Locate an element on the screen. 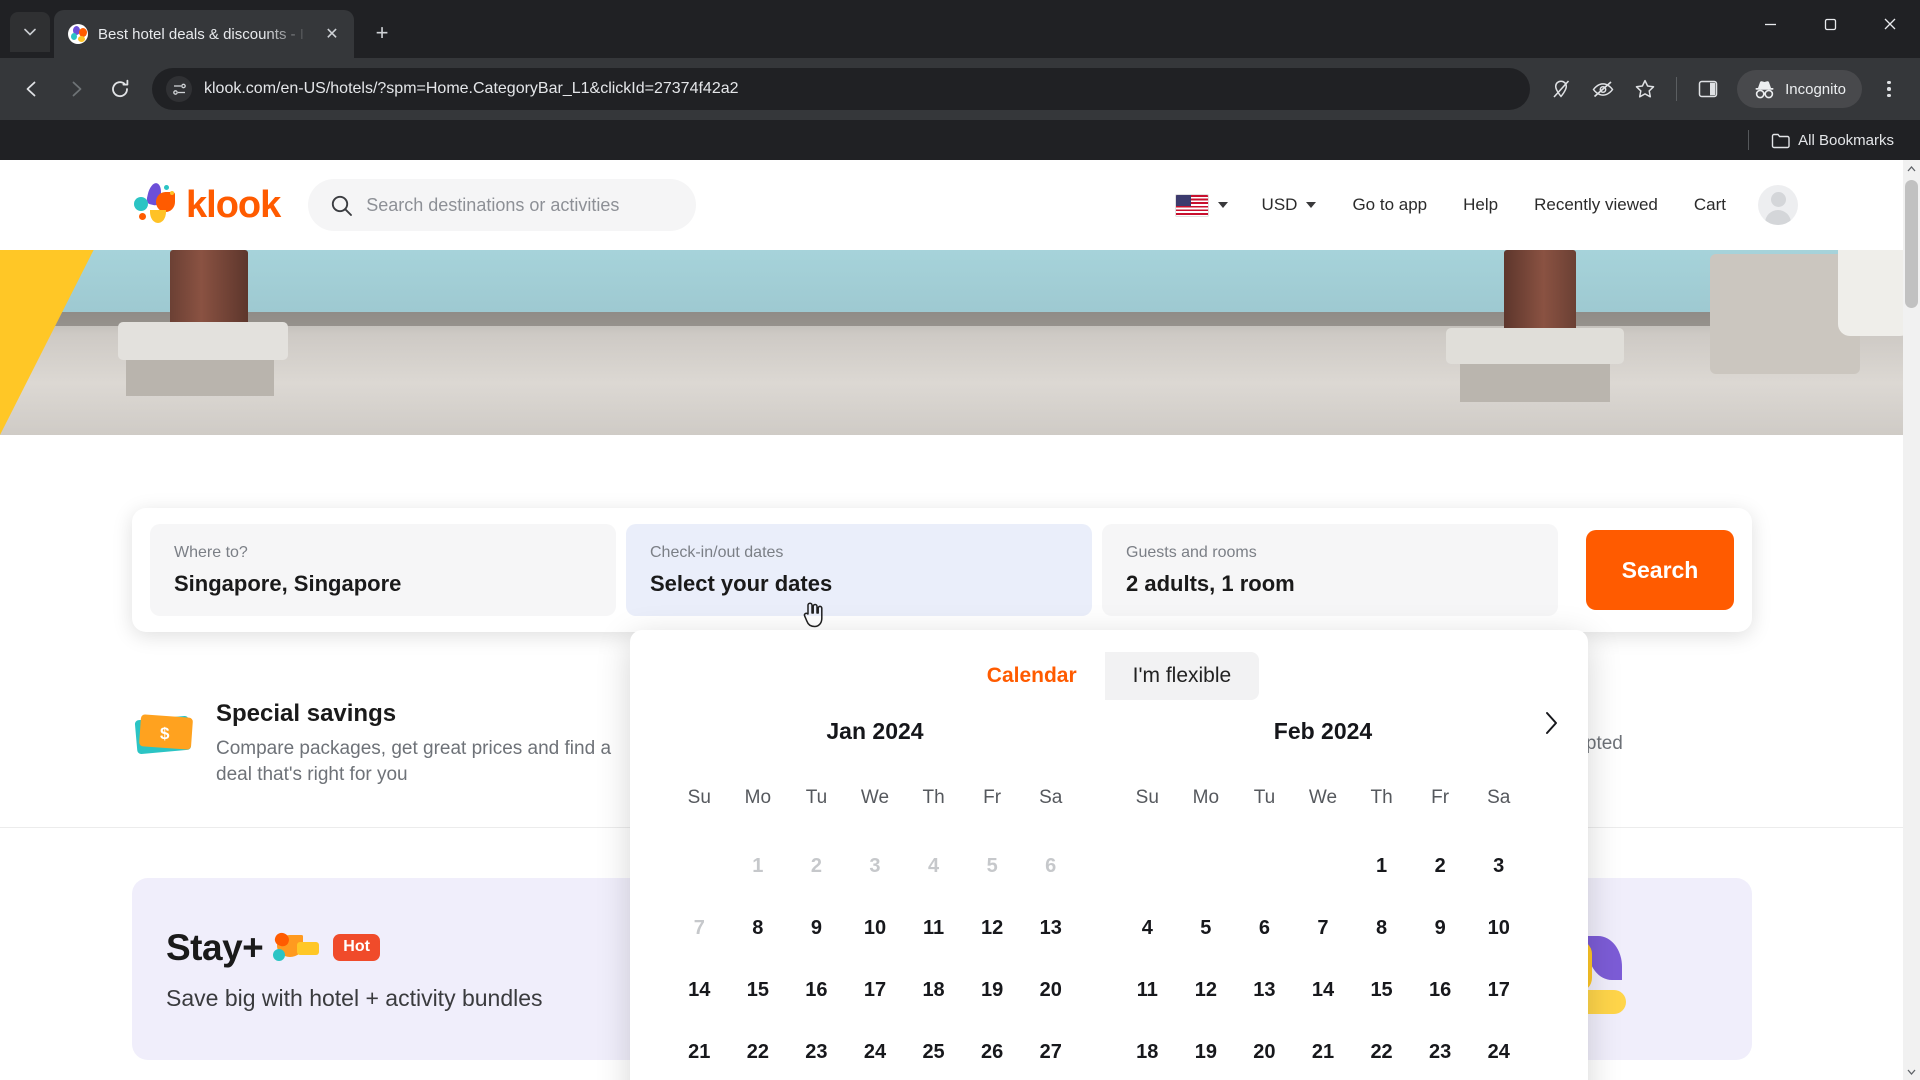  nav-item-cart: Cart is located at coordinates (1710, 205).